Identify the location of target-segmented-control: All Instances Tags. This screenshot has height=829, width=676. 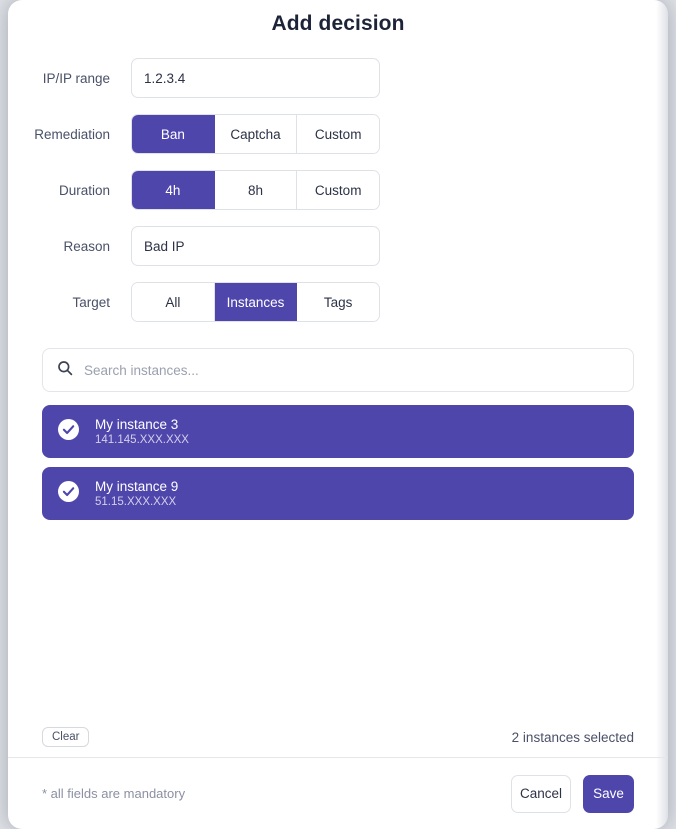
(255, 302).